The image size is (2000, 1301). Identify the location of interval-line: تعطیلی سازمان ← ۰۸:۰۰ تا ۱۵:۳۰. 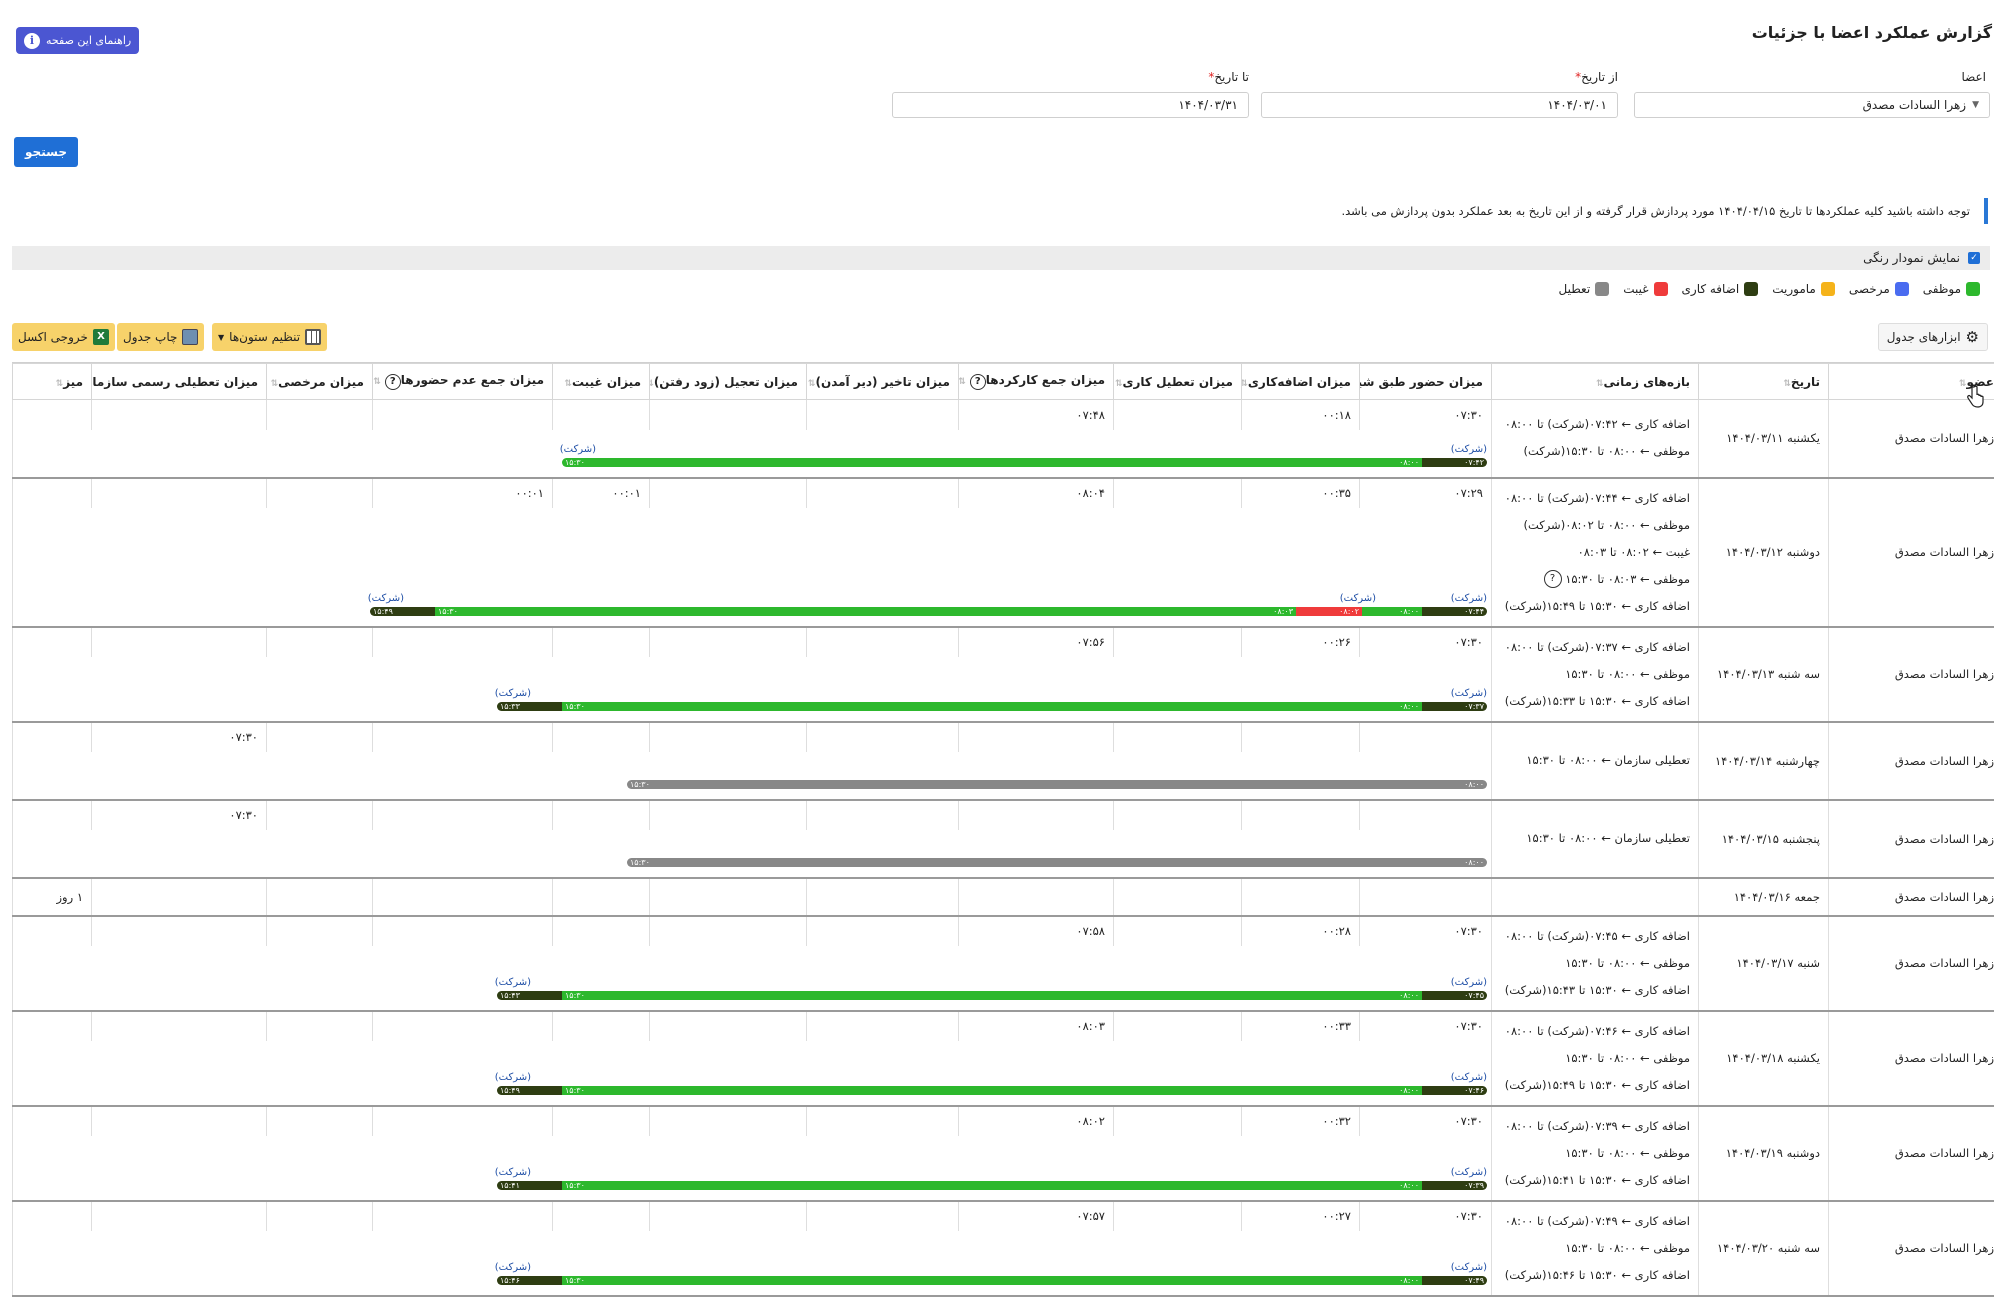
(1608, 760).